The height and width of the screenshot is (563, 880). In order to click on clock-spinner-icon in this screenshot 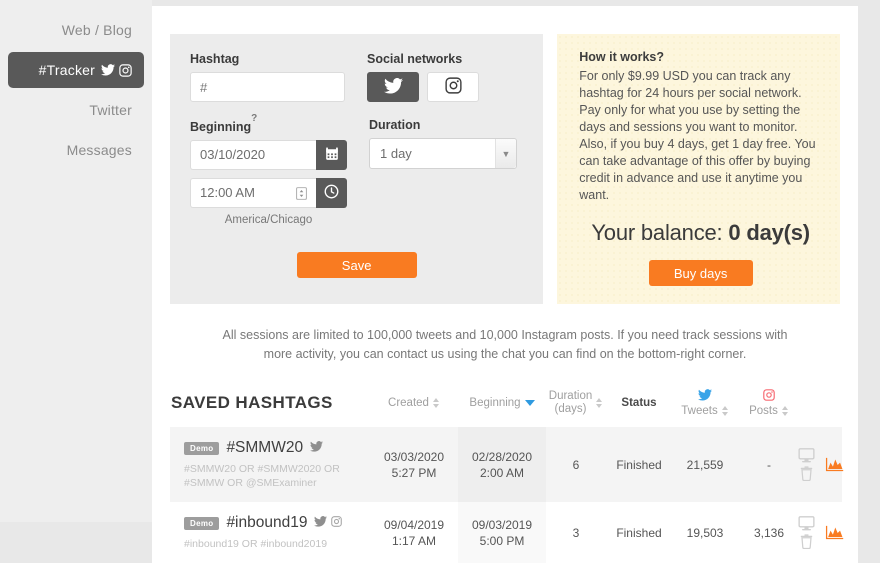, I will do `click(302, 193)`.